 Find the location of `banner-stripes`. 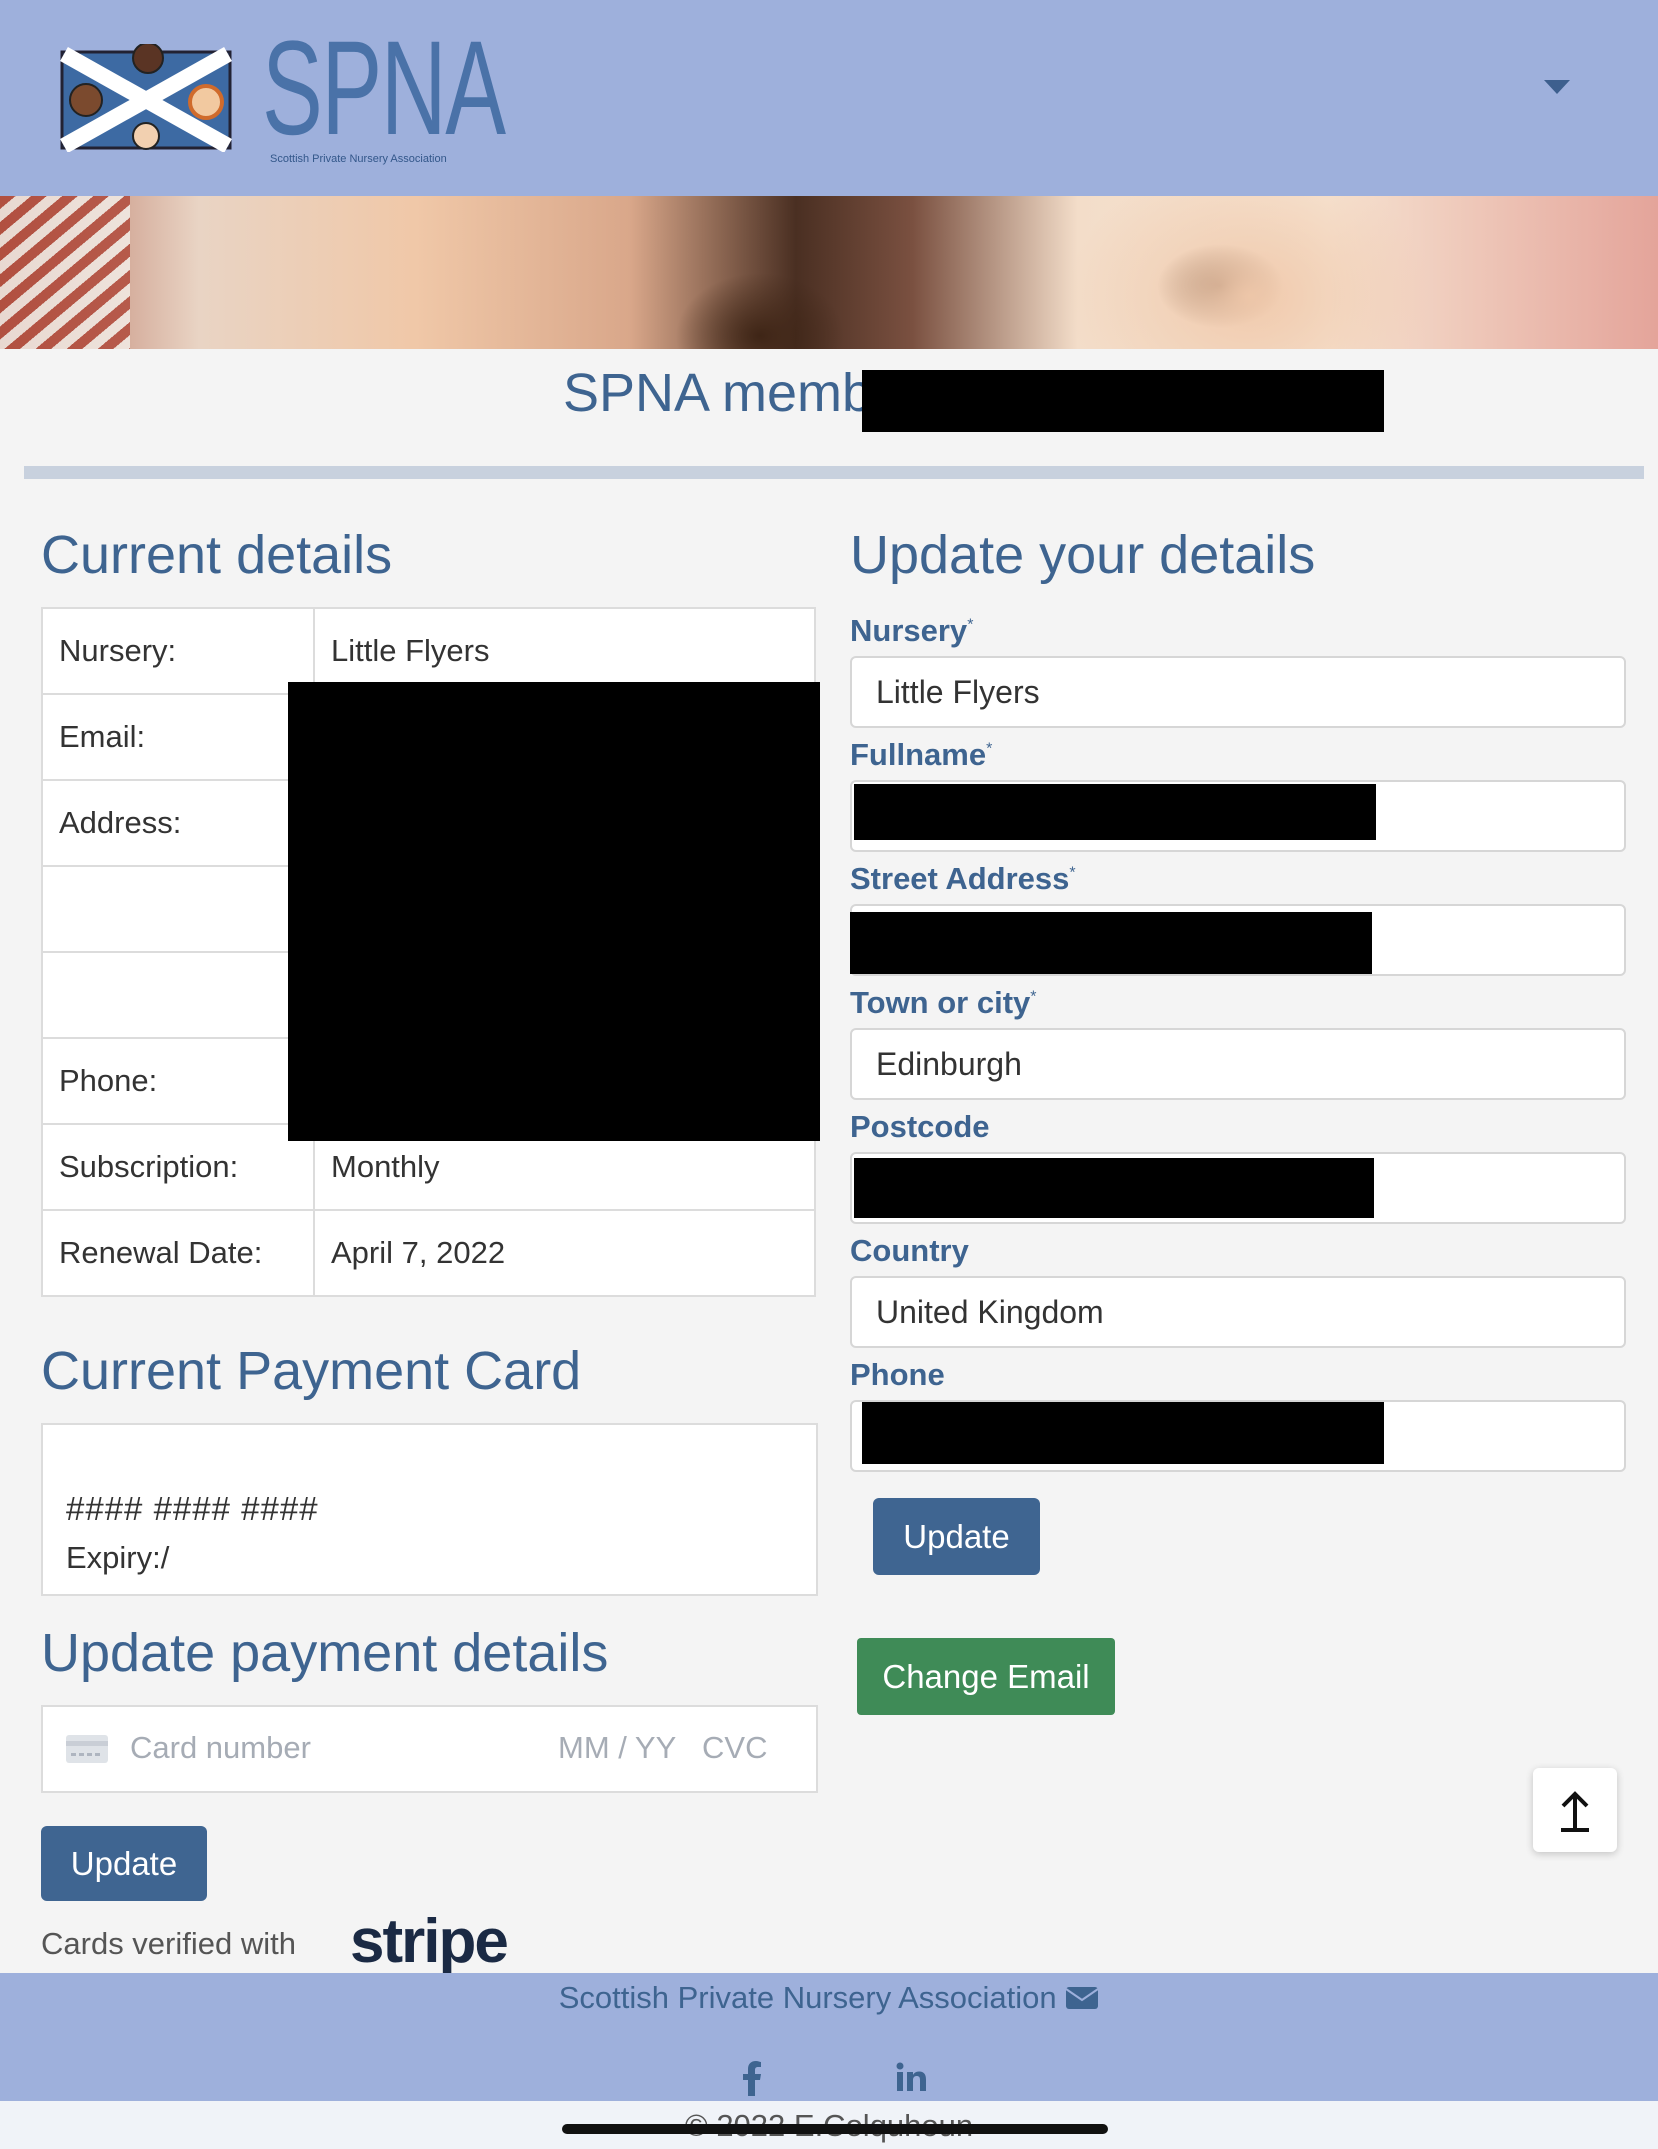

banner-stripes is located at coordinates (65, 272).